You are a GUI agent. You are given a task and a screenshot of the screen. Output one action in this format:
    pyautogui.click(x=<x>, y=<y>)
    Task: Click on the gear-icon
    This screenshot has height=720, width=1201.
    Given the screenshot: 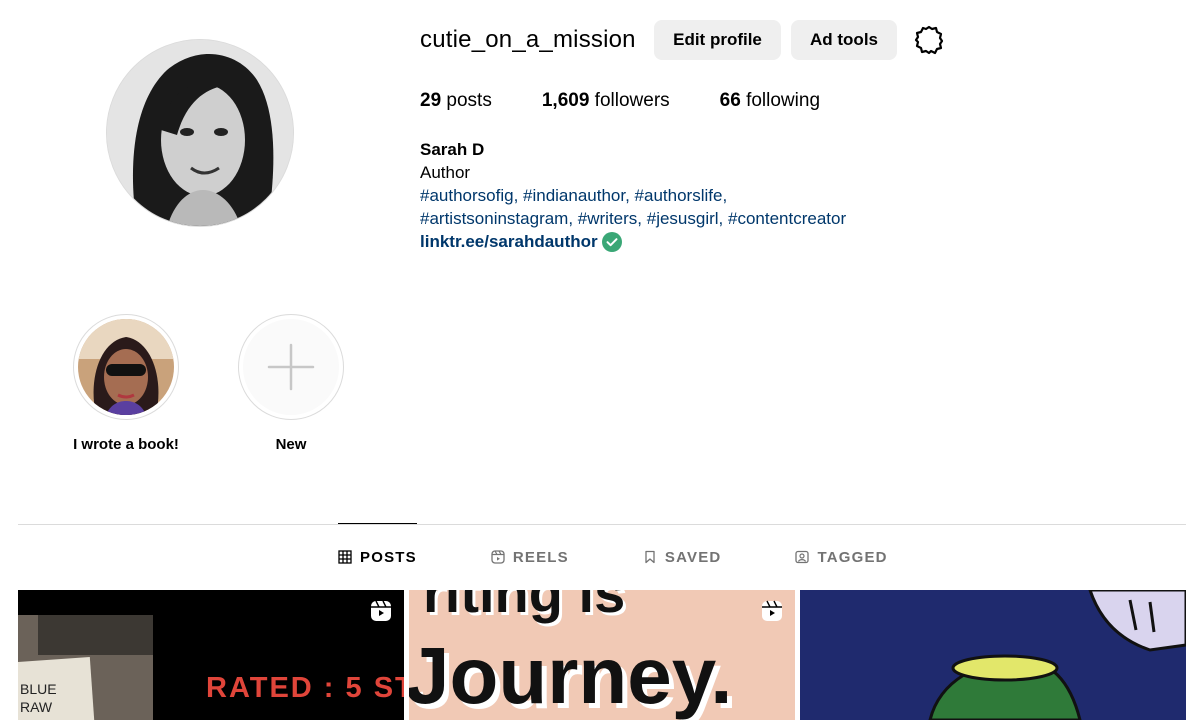 What is the action you would take?
    pyautogui.click(x=929, y=40)
    